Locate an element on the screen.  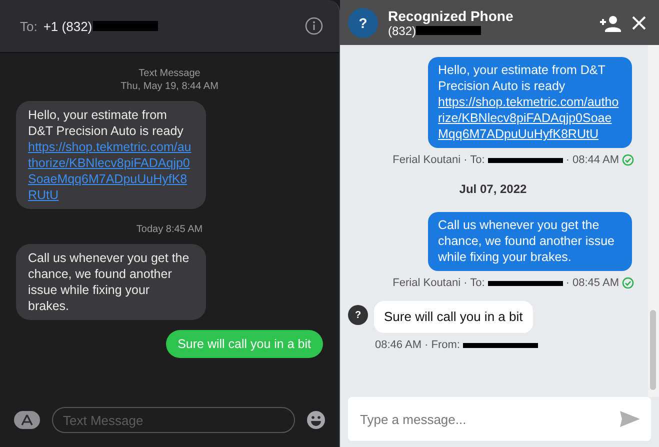
contact-avatar: ? is located at coordinates (363, 23).